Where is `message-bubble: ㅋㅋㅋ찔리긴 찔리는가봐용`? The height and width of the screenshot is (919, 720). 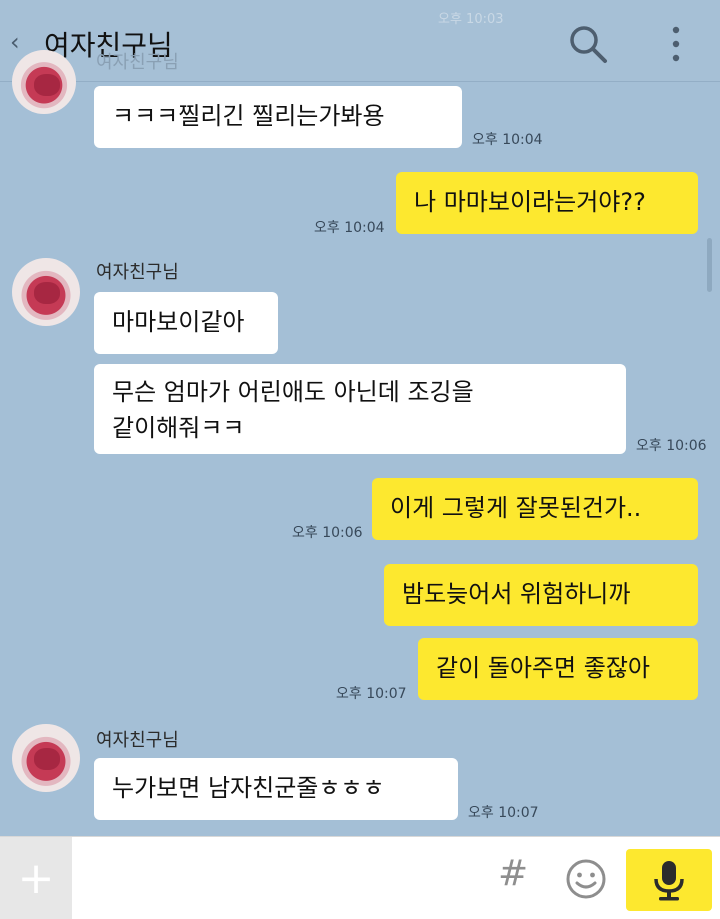 message-bubble: ㅋㅋㅋ찔리긴 찔리는가봐용 is located at coordinates (278, 117).